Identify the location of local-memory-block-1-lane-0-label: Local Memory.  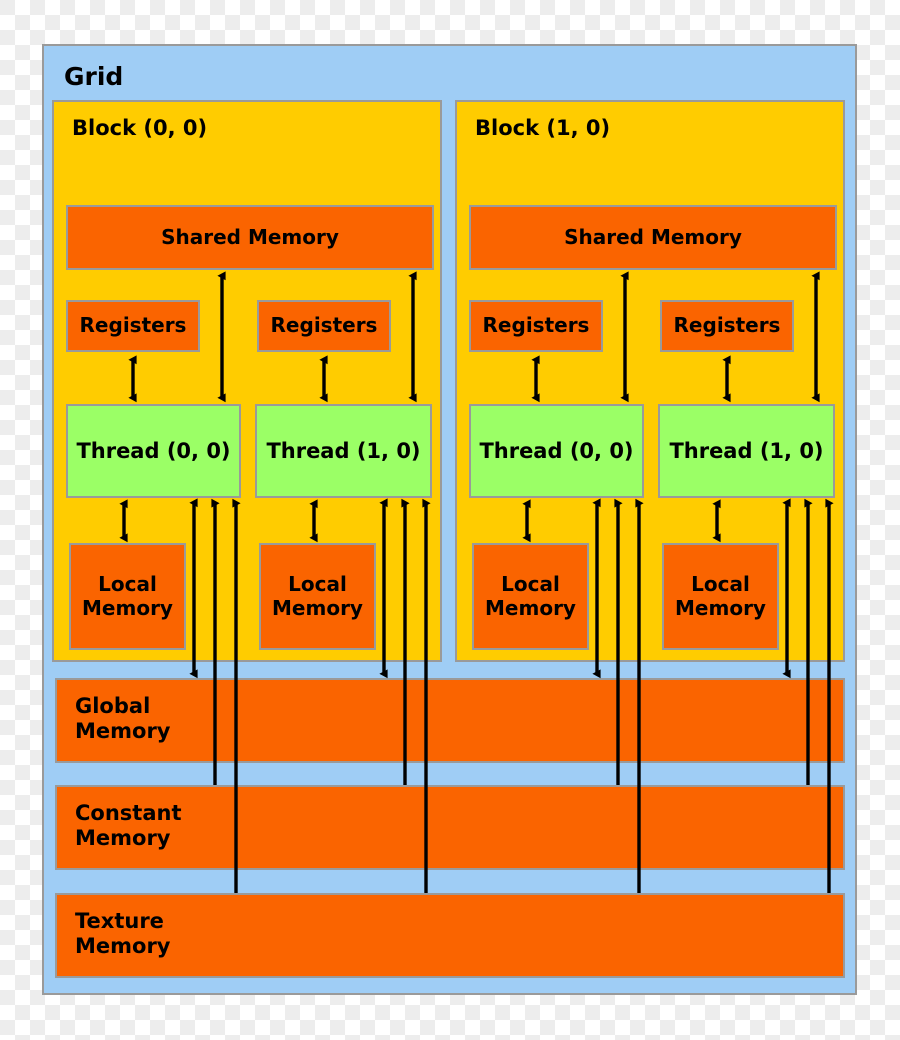
(530, 596).